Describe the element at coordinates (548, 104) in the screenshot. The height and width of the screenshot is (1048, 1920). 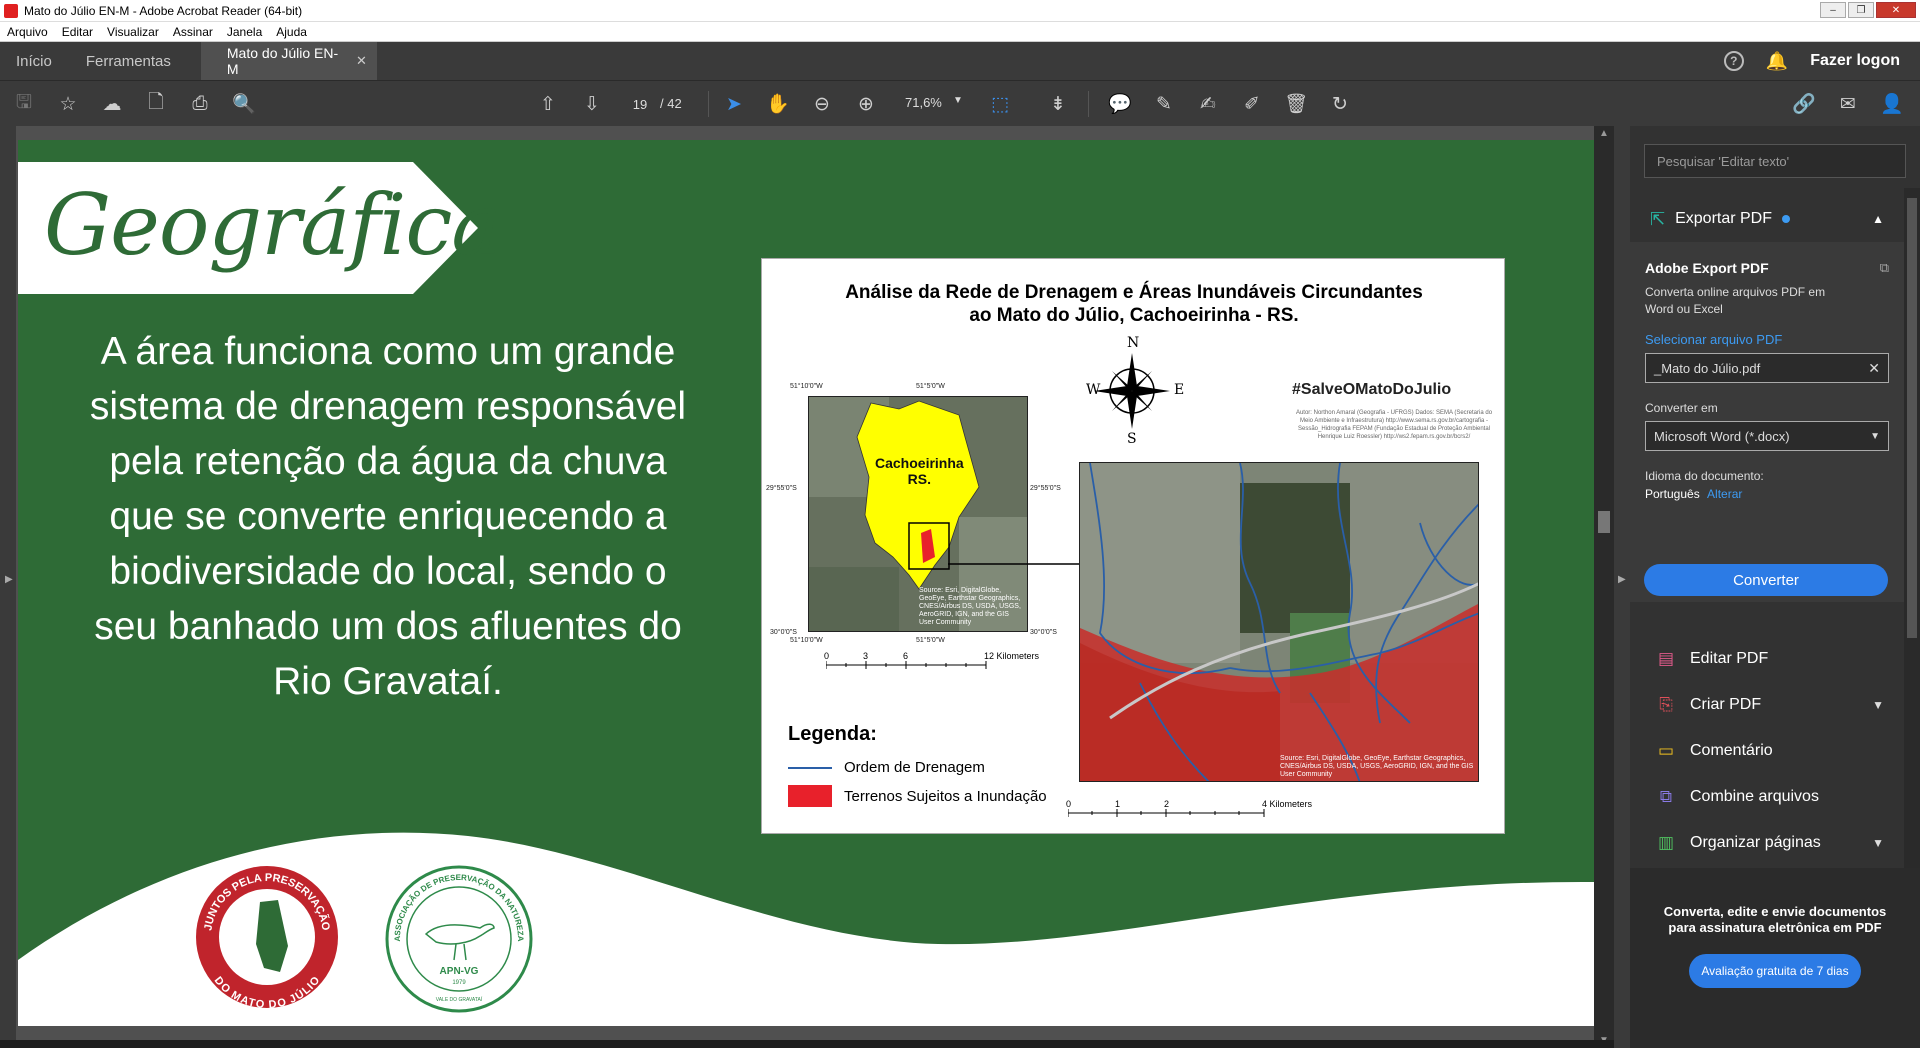
I see `previous-page-icon: ⇧` at that location.